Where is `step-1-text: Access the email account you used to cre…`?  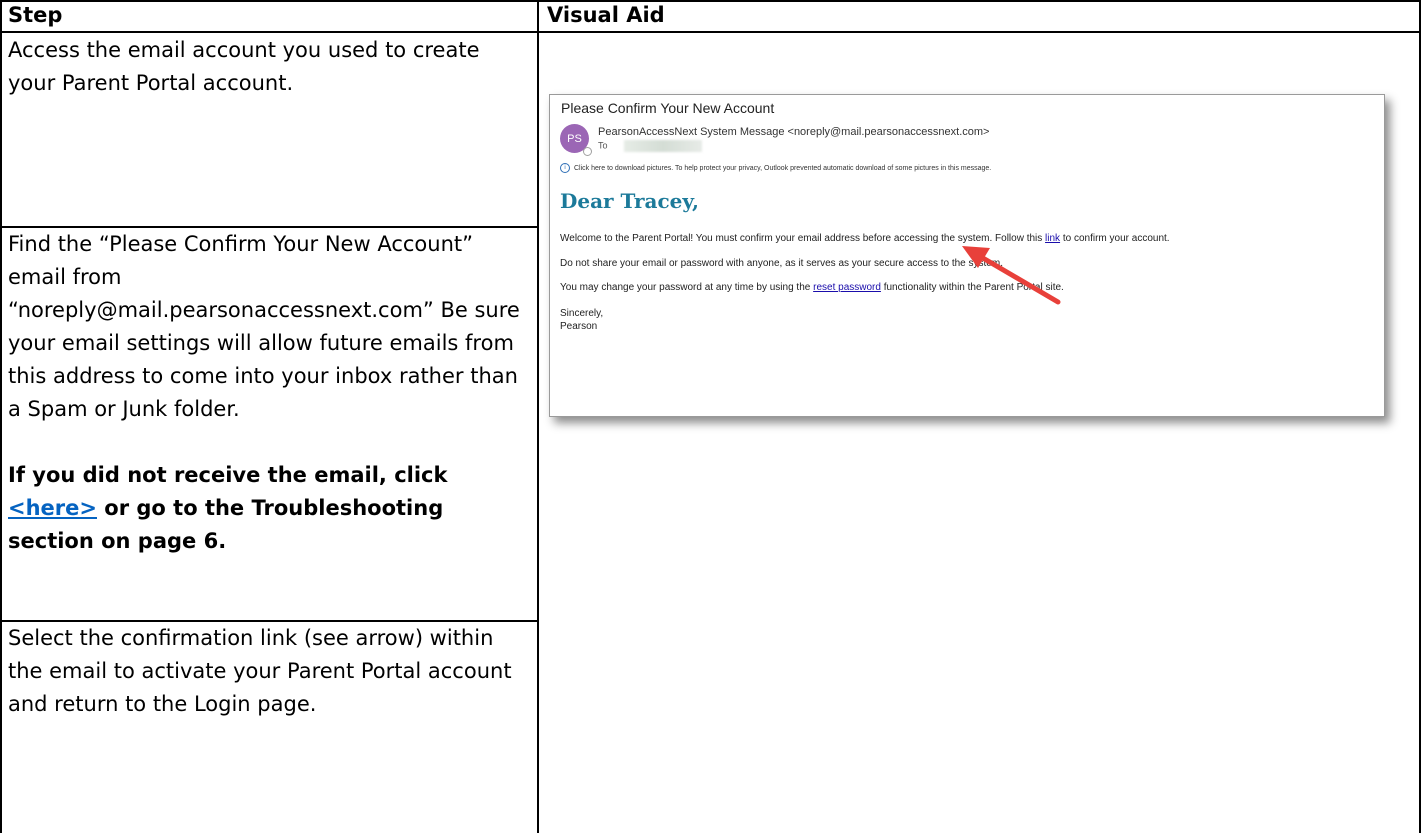 step-1-text: Access the email account you used to cre… is located at coordinates (244, 66).